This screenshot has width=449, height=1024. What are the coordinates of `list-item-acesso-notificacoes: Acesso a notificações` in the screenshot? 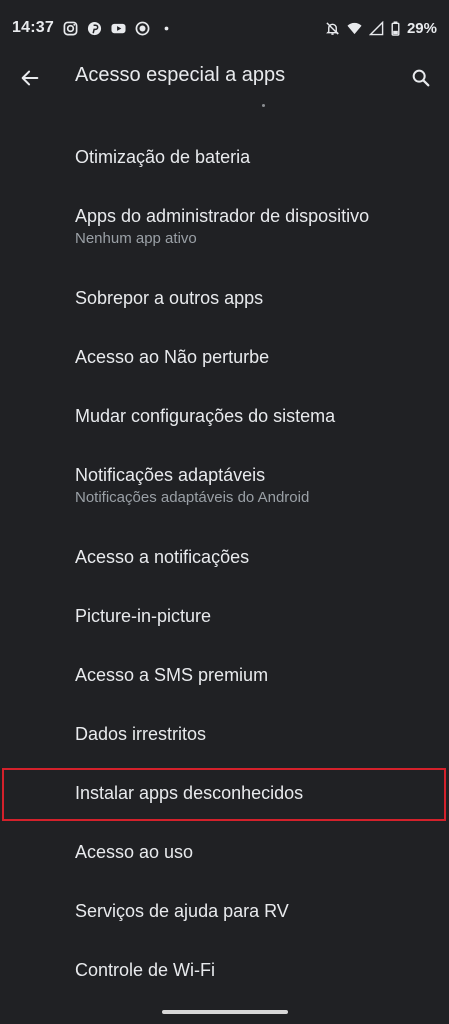 It's located at (224, 557).